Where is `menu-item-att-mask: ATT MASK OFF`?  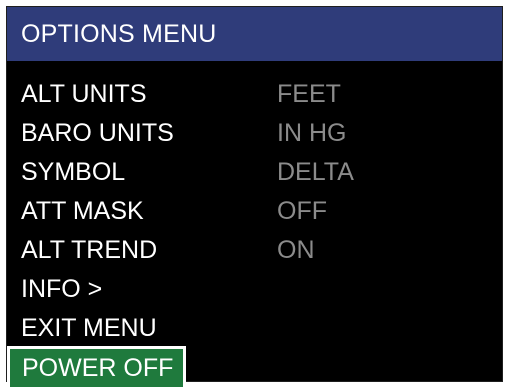 menu-item-att-mask: ATT MASK OFF is located at coordinates (254, 211).